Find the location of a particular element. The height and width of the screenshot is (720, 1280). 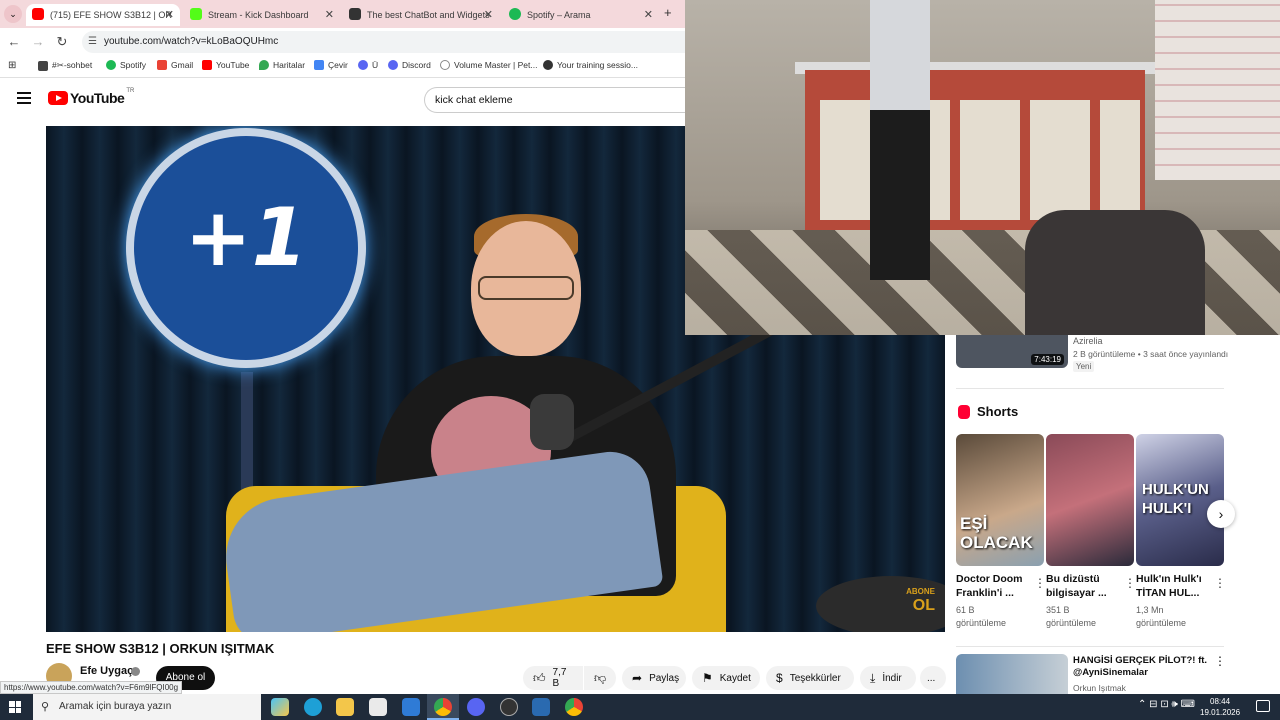

plus-one-sign: +1 is located at coordinates (246, 248).